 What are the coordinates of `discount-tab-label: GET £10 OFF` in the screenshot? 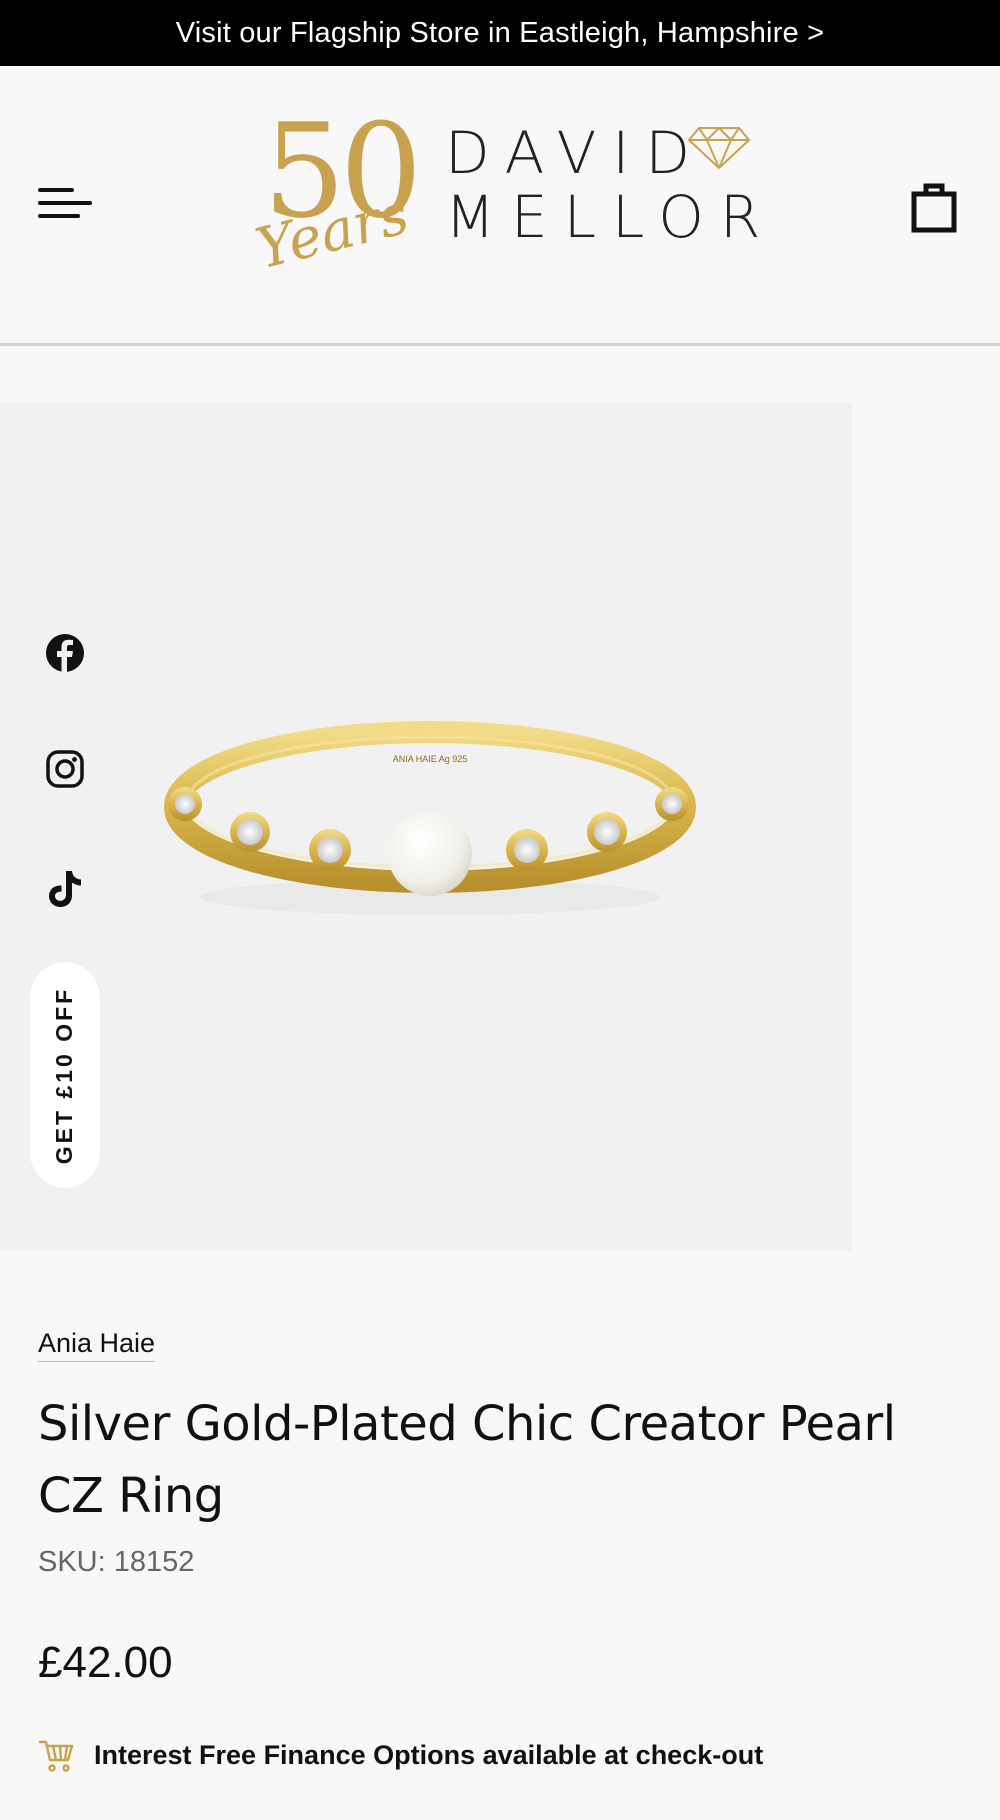 It's located at (65, 1074).